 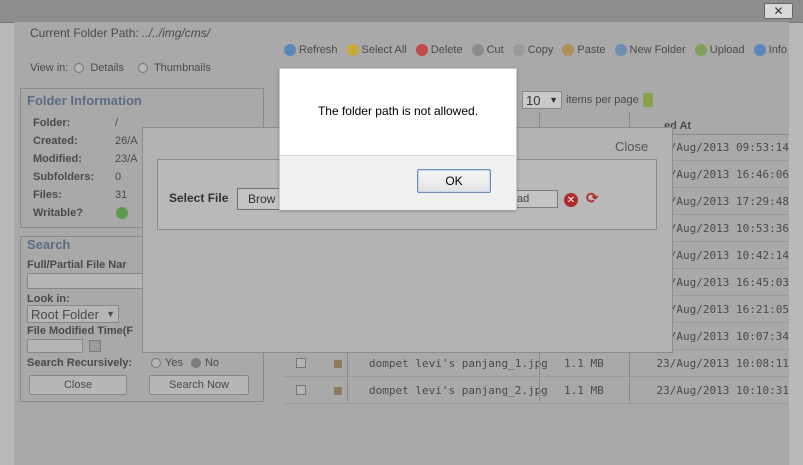 I want to click on upload-button: ad, so click(x=537, y=199).